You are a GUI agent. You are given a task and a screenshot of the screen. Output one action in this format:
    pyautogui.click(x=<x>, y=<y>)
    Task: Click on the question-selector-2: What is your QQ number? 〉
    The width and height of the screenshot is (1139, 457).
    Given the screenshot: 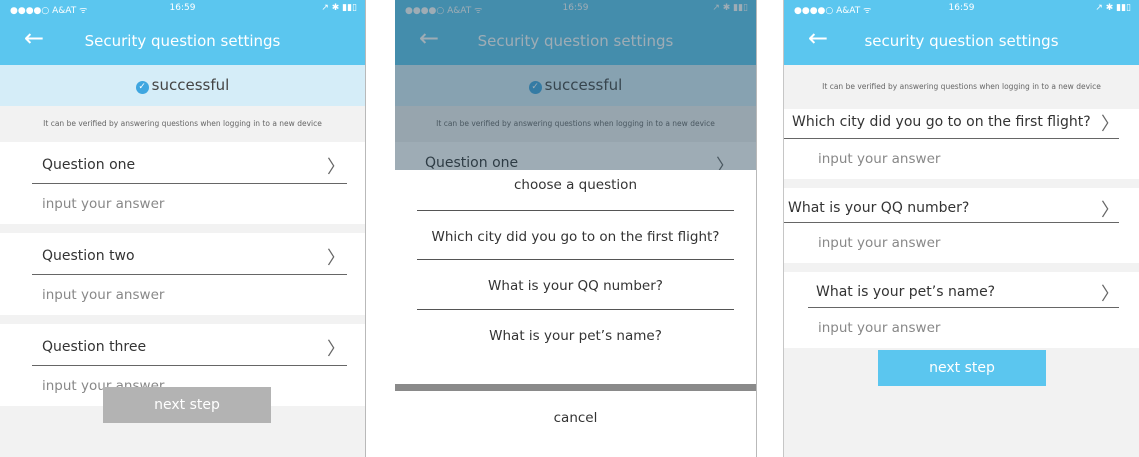 What is the action you would take?
    pyautogui.click(x=961, y=205)
    